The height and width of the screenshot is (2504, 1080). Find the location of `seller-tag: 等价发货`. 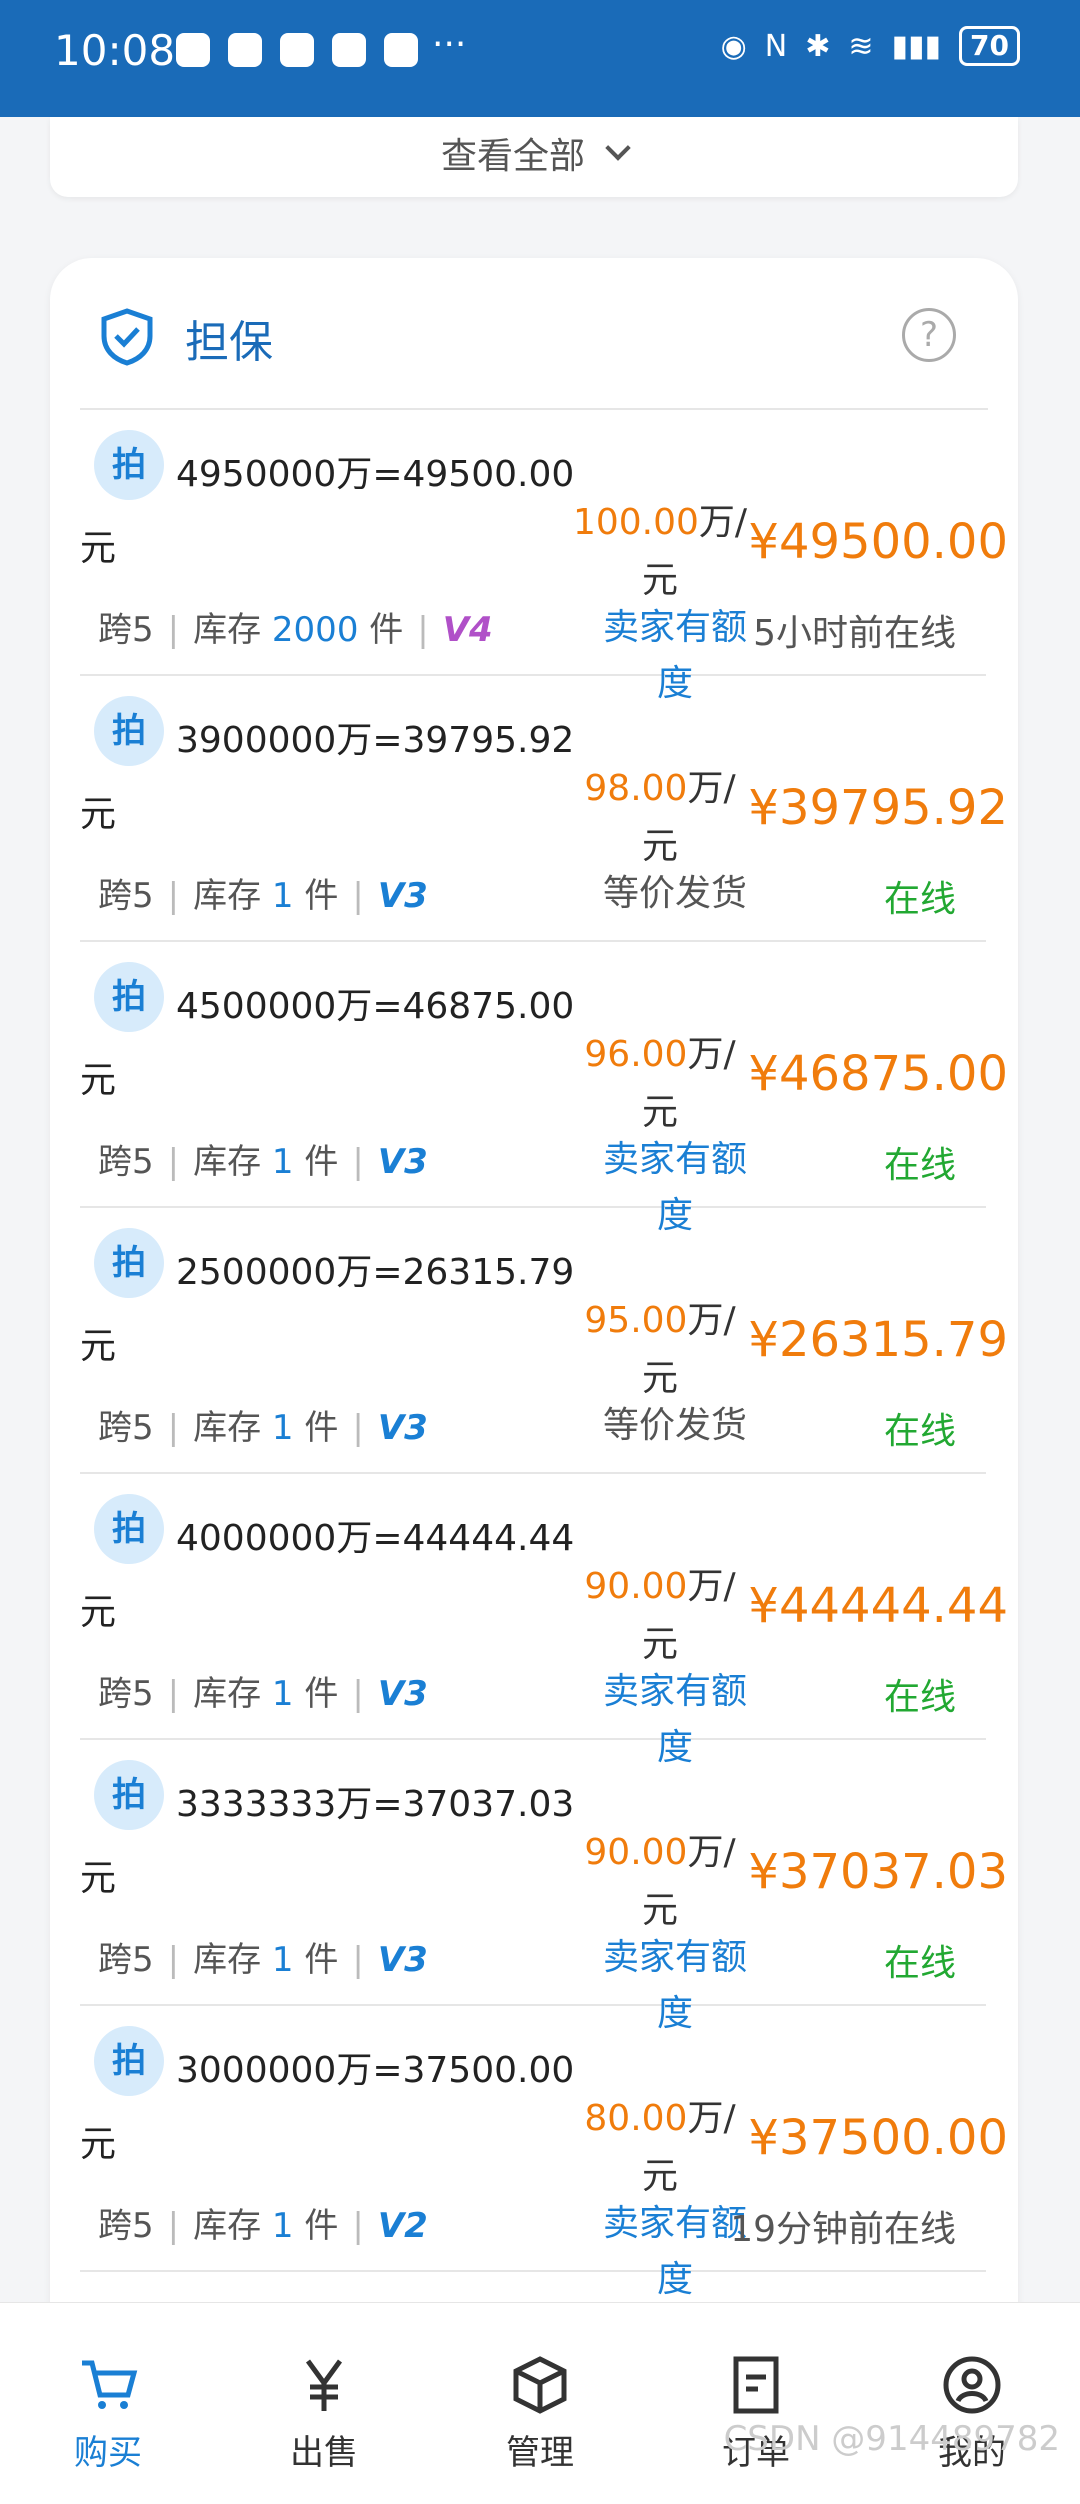

seller-tag: 等价发货 is located at coordinates (674, 1425).